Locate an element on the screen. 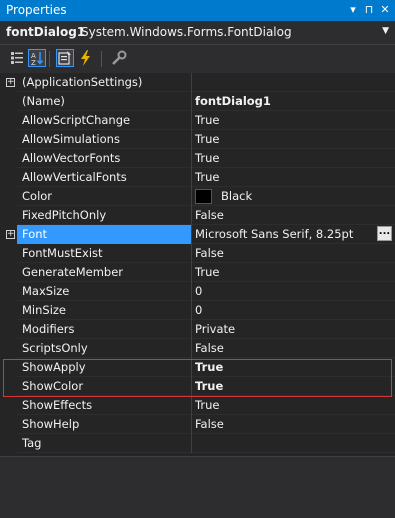 This screenshot has height=518, width=395. window-position-dropdown-icon: ▾ is located at coordinates (353, 10).